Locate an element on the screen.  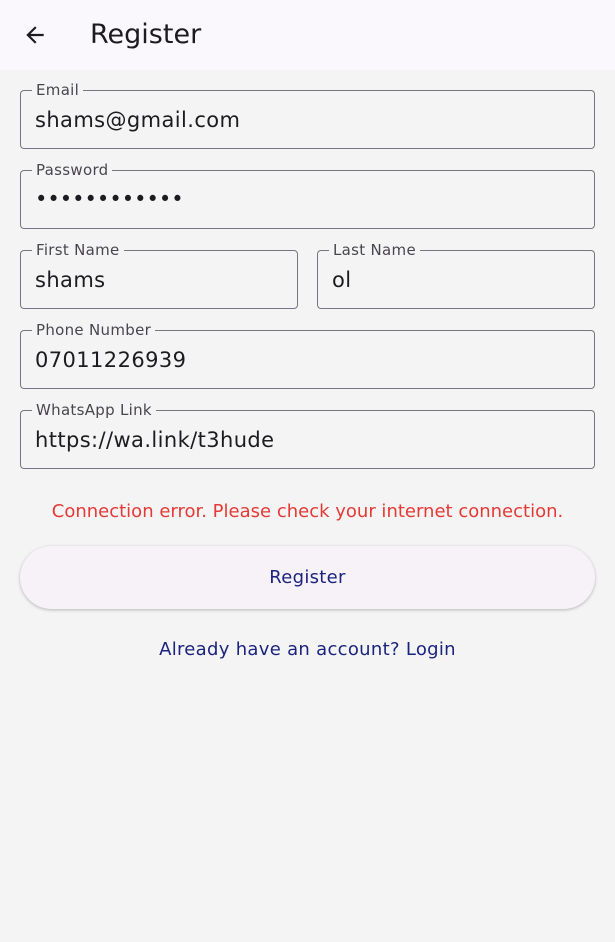
whatsapp-link-field: WhatsApp Link https://wa.link/t3hude is located at coordinates (307, 434).